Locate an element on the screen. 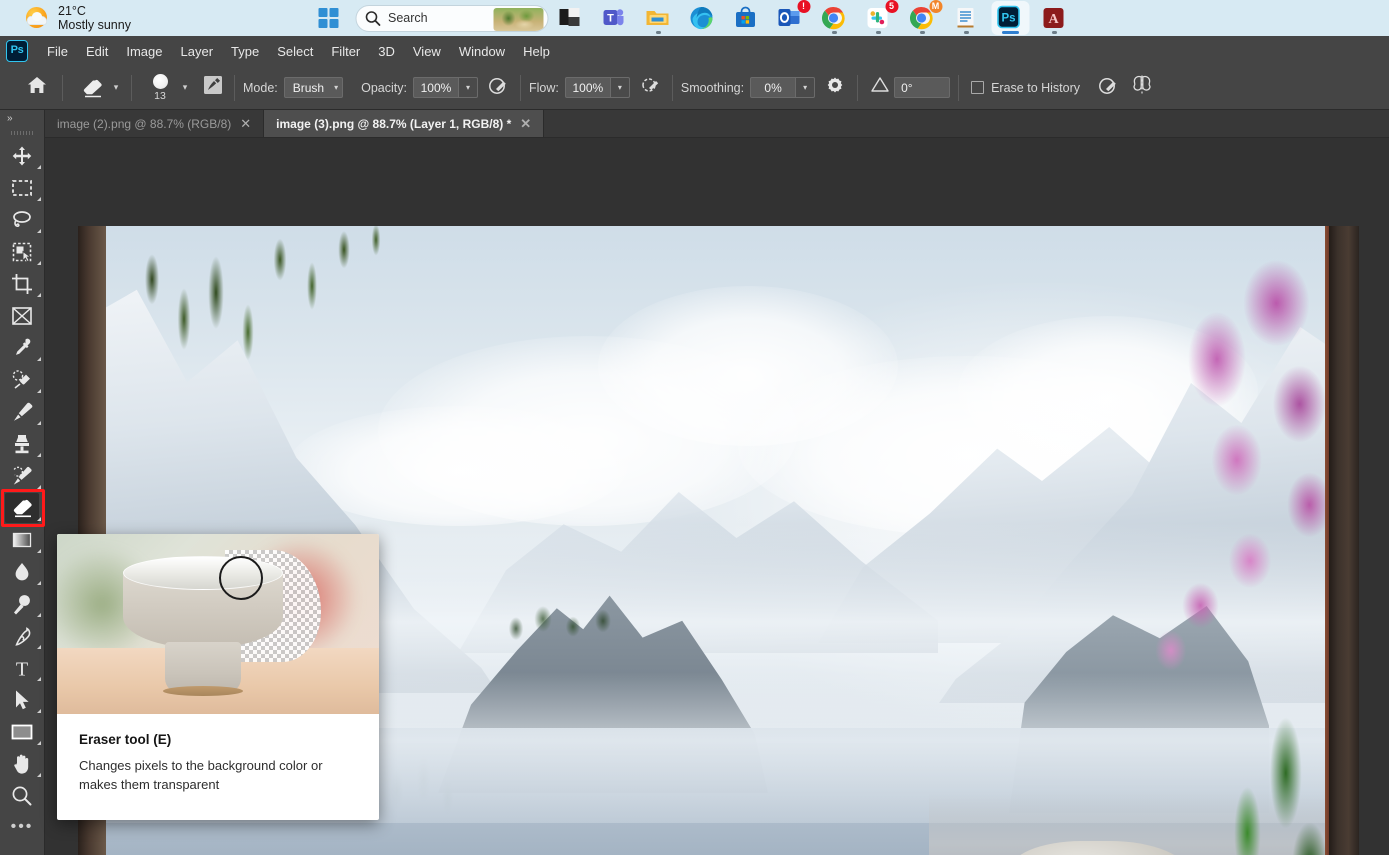  smoothing-input: 0% is located at coordinates (773, 87).